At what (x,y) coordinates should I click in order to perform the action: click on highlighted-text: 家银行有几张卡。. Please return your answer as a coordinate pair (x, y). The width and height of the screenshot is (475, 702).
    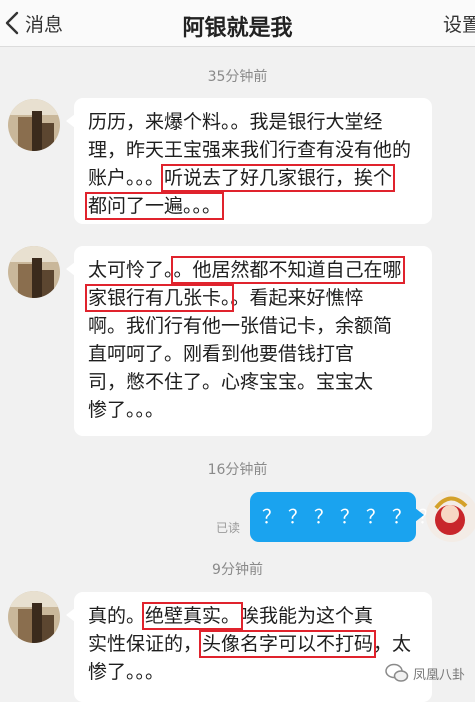
    Looking at the image, I should click on (159, 298).